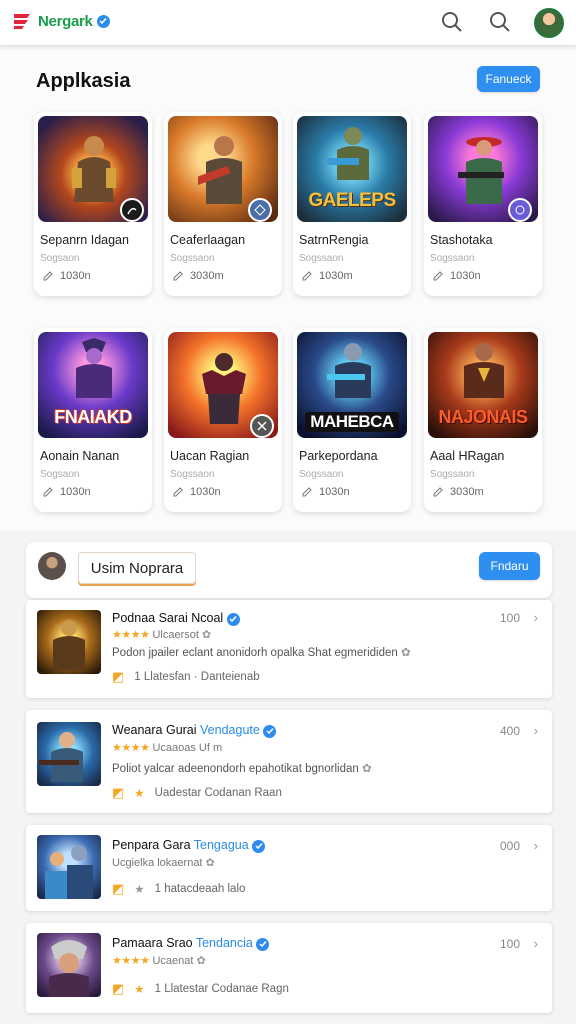 The width and height of the screenshot is (576, 1024). Describe the element at coordinates (159, 961) in the screenshot. I see `list-item-rating: ★★★★ Ucaenat ✿` at that location.